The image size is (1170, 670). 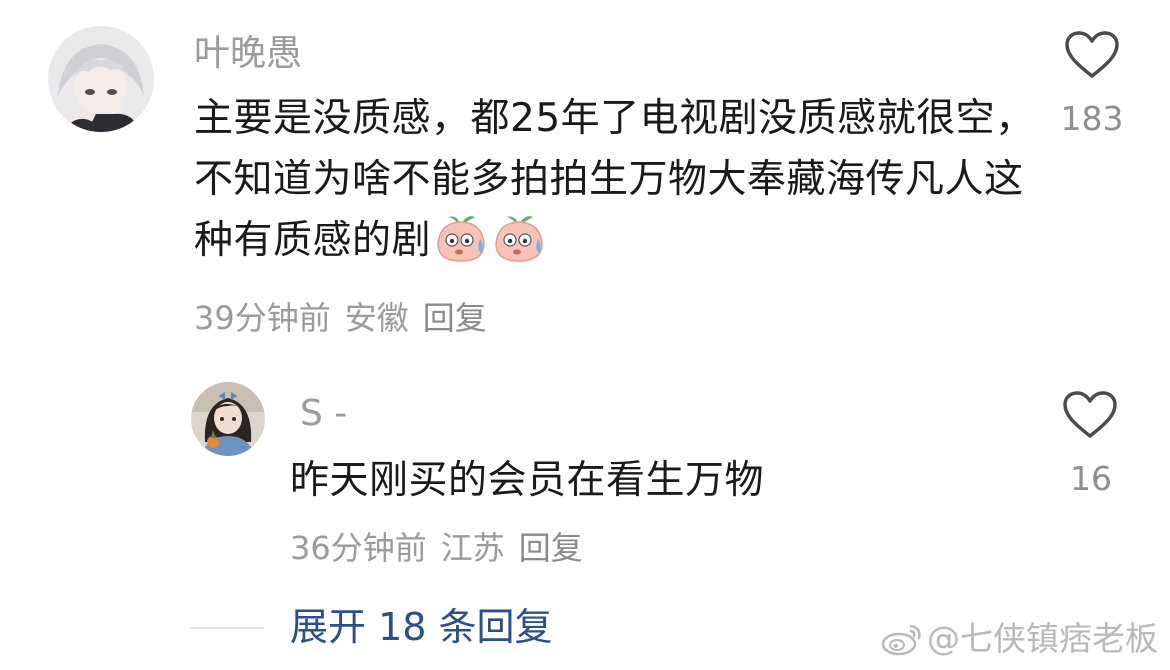 What do you see at coordinates (358, 548) in the screenshot?
I see `comment-time: 36分钟前` at bounding box center [358, 548].